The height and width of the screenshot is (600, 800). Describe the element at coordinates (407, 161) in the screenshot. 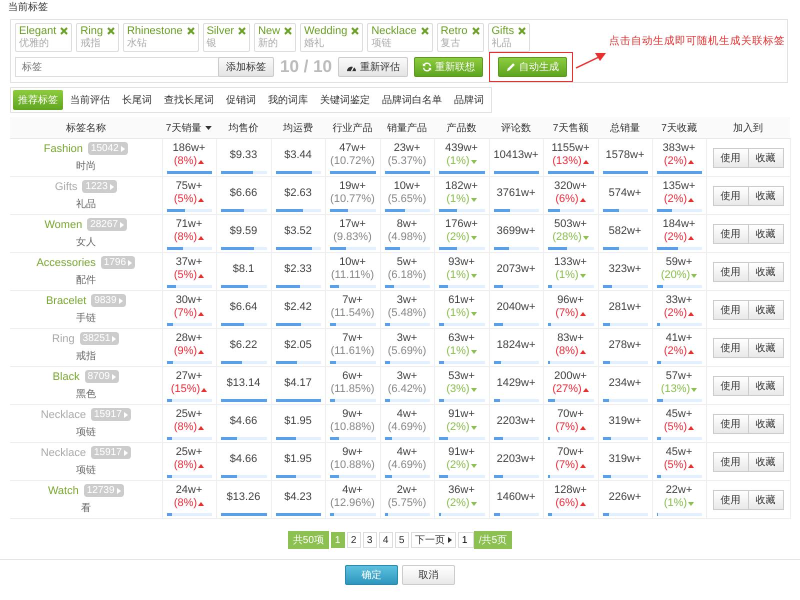

I see `share-text: (5.37%)` at that location.